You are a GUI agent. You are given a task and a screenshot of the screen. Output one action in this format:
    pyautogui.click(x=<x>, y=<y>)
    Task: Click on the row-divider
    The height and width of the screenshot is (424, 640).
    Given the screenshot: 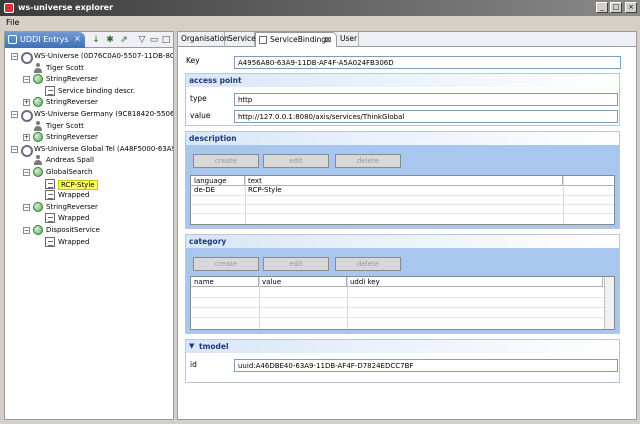 What is the action you would take?
    pyautogui.click(x=402, y=213)
    